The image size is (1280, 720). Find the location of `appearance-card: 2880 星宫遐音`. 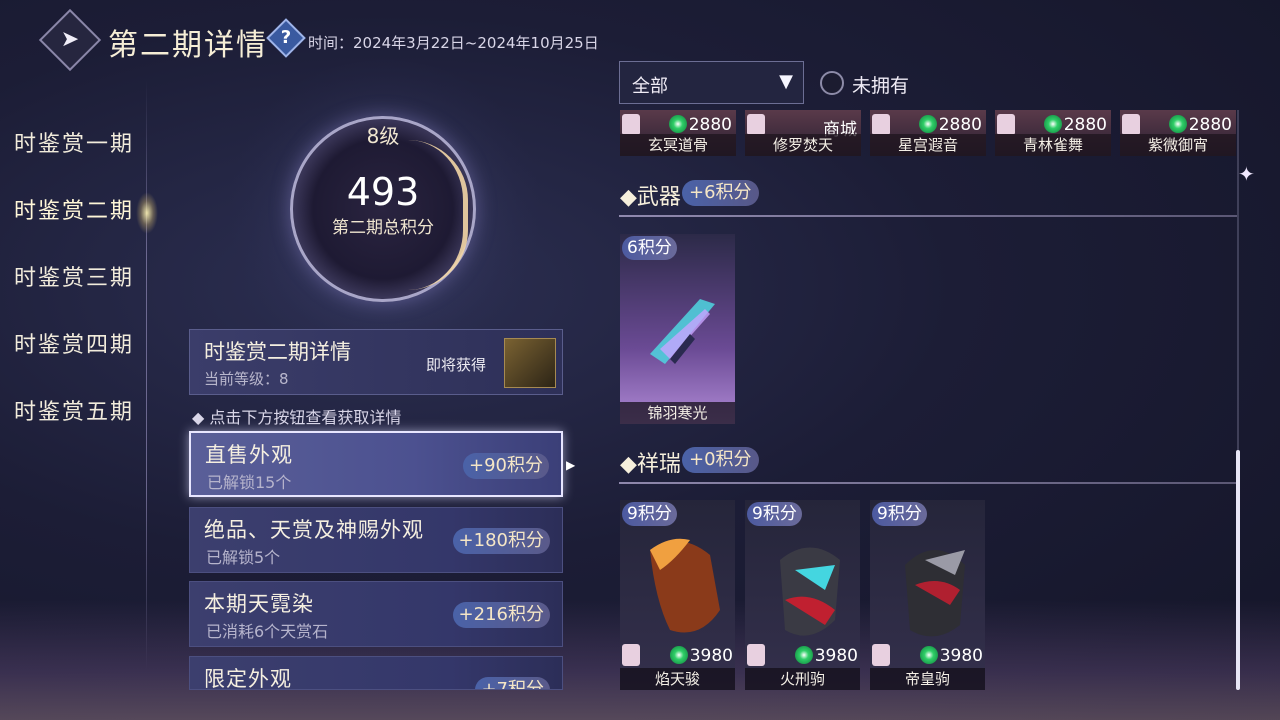

appearance-card: 2880 星宫遐音 is located at coordinates (928, 133).